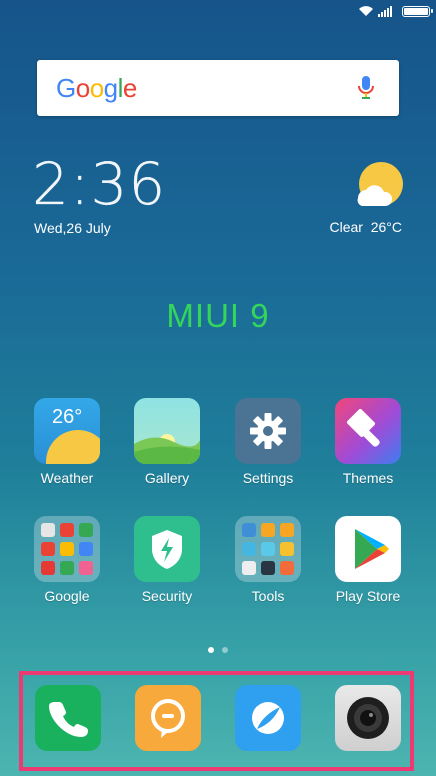 Image resolution: width=436 pixels, height=776 pixels. Describe the element at coordinates (385, 11) in the screenshot. I see `signal-icon` at that location.